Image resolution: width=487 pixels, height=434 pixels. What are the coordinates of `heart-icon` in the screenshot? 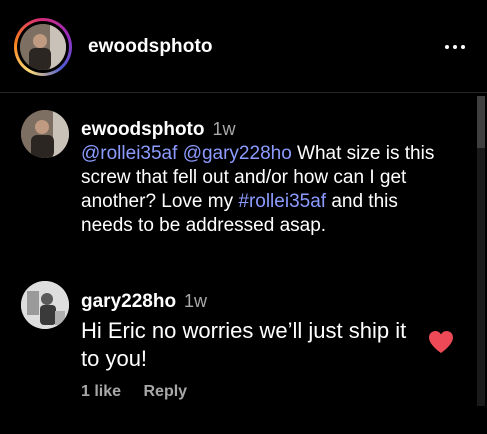 It's located at (441, 342).